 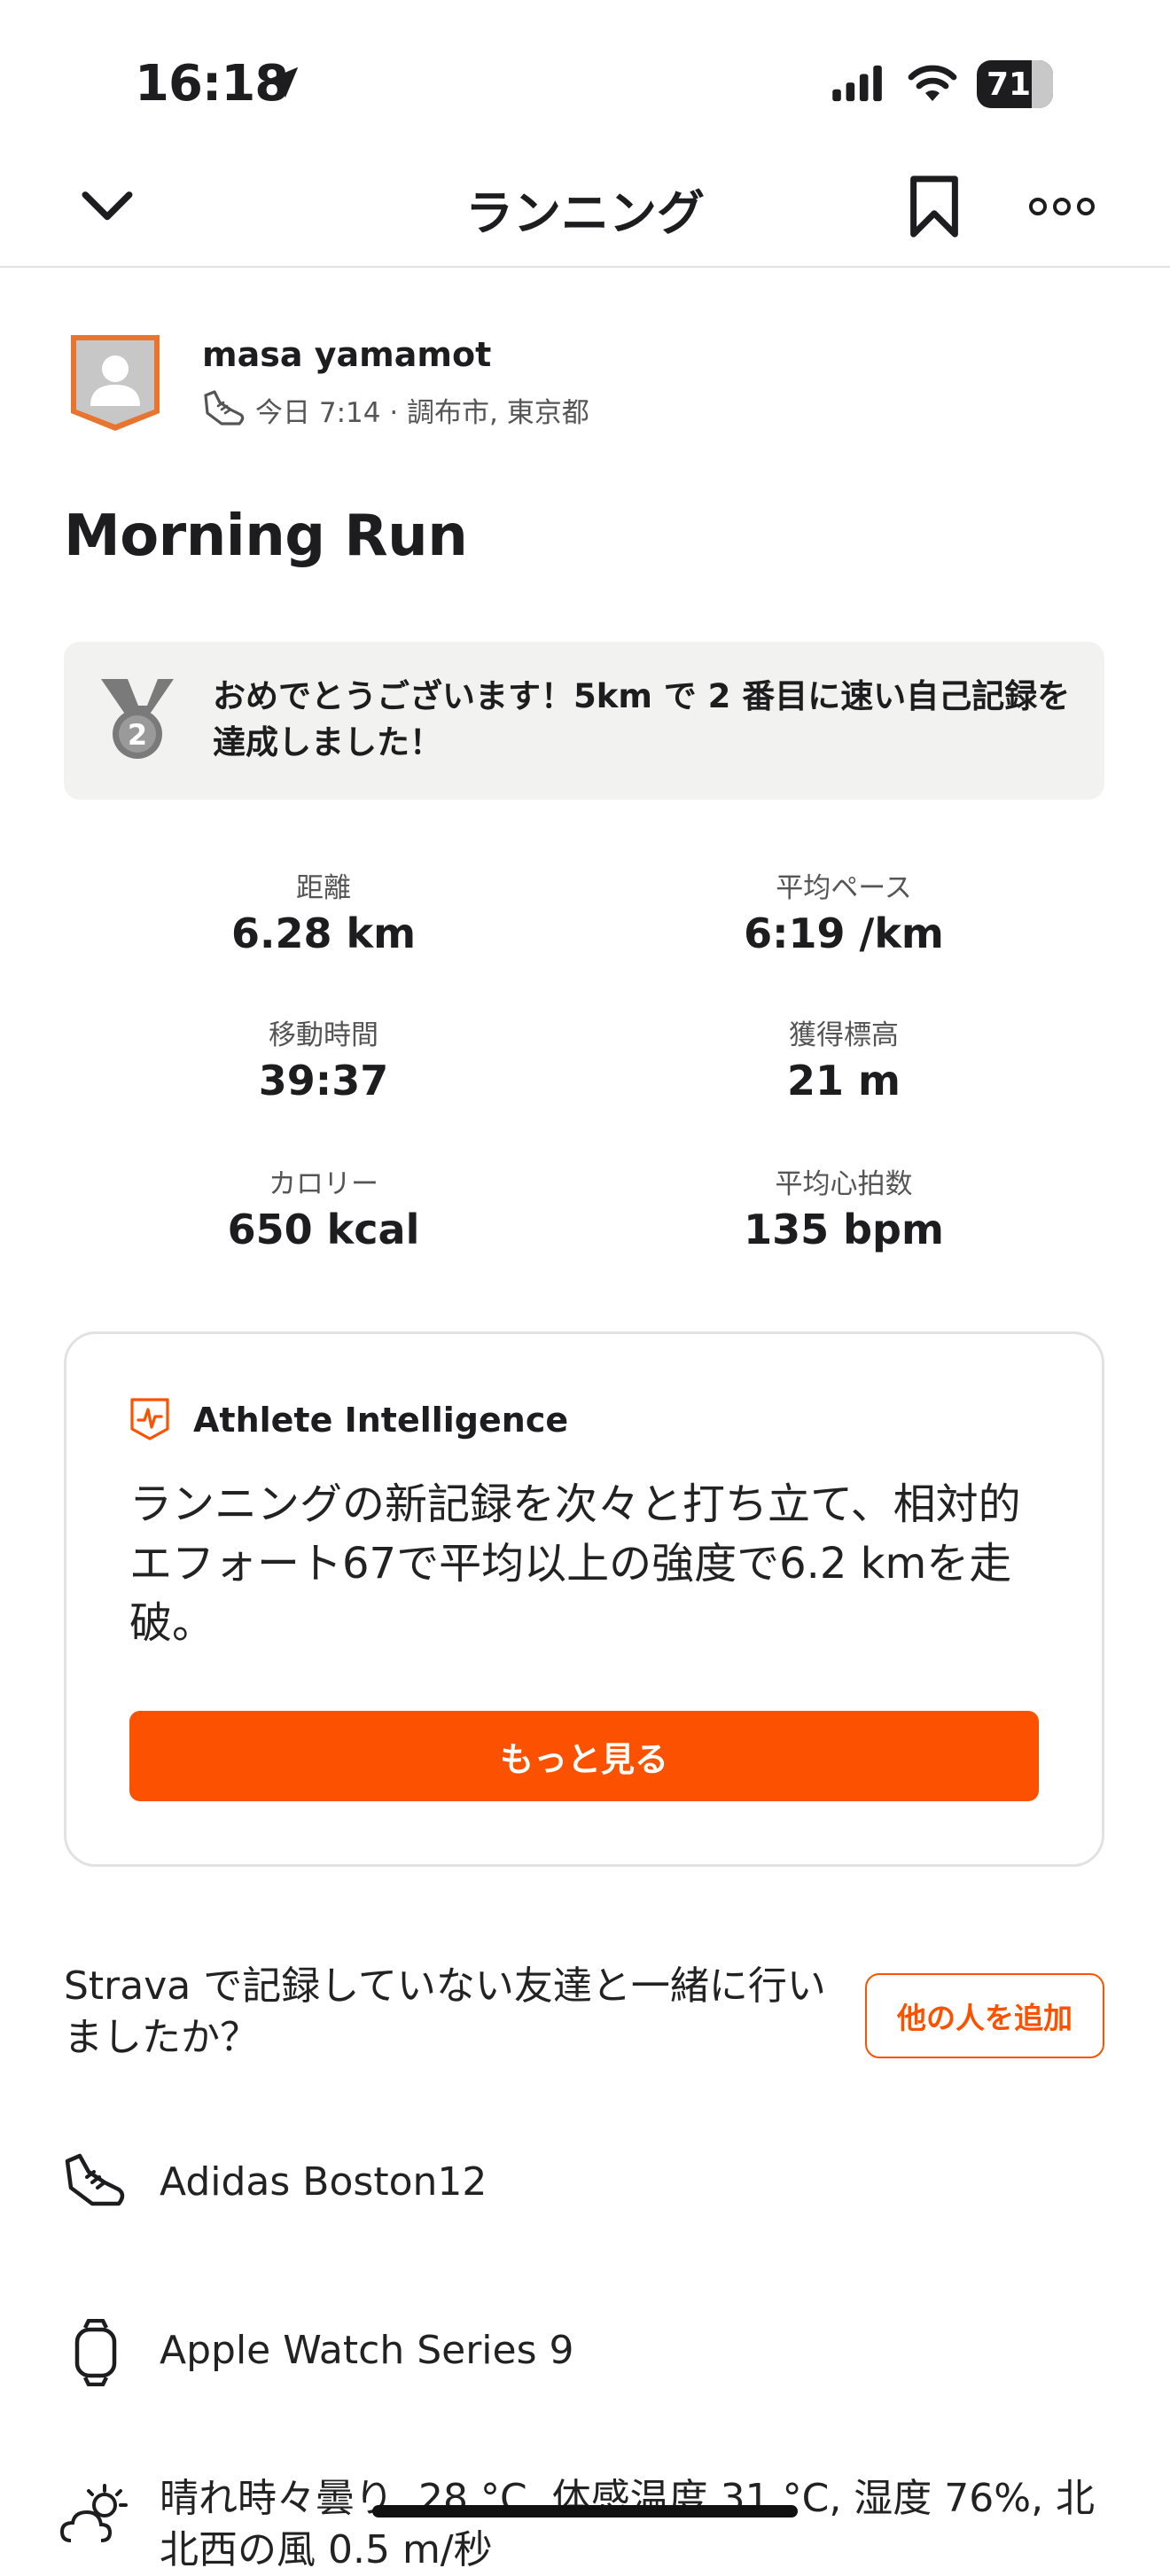 I want to click on stat-label-moving-time: 移動時間, so click(x=323, y=1035).